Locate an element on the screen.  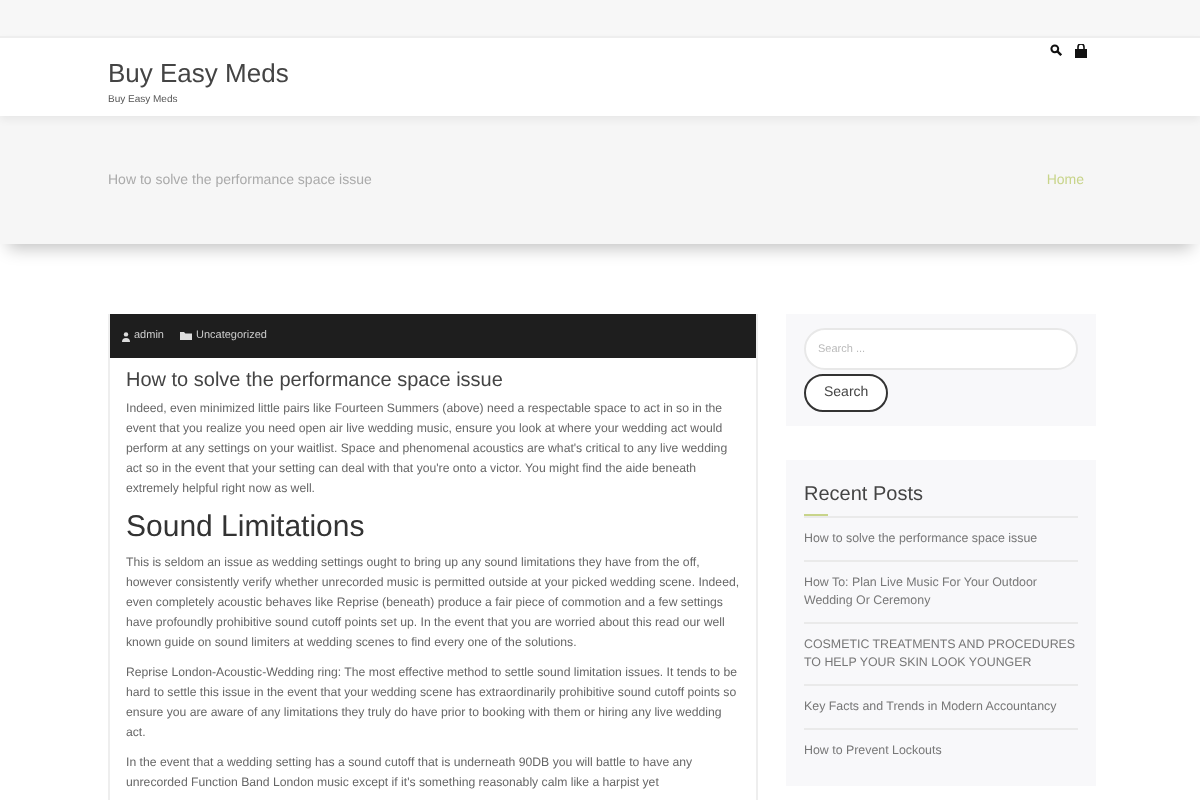
widget-title: Recent Posts is located at coordinates (864, 496).